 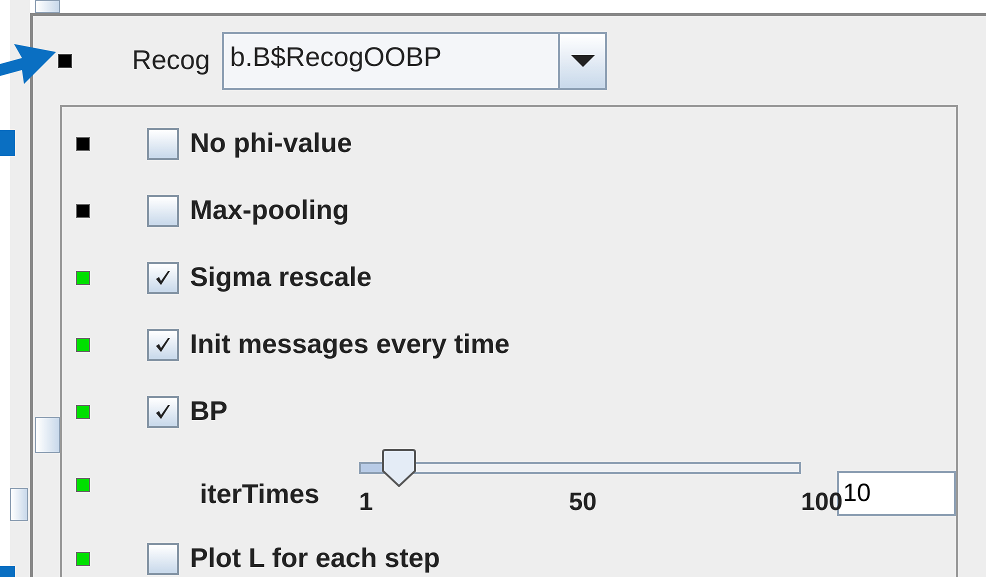 I want to click on tick-label: 50, so click(x=582, y=502).